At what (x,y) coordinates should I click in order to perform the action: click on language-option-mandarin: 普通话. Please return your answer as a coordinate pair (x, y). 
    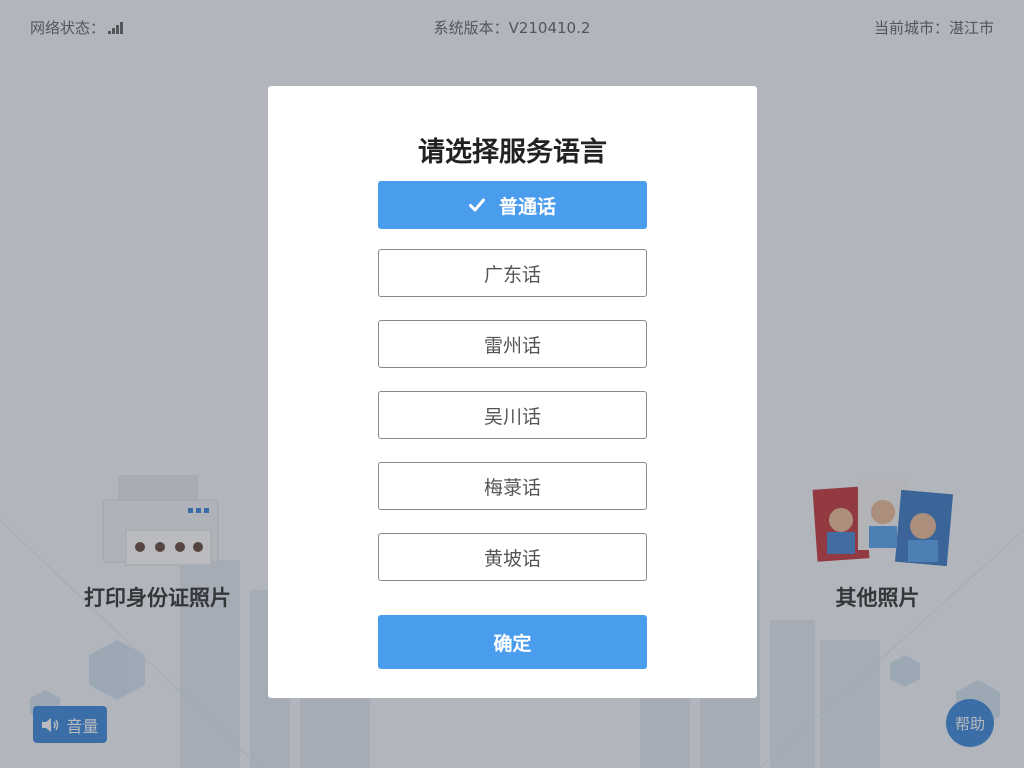
    Looking at the image, I should click on (512, 205).